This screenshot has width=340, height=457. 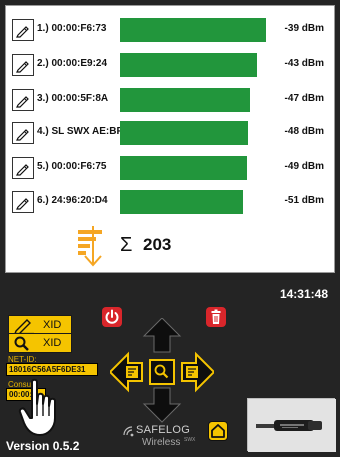 I want to click on search-icon, so click(x=21, y=343).